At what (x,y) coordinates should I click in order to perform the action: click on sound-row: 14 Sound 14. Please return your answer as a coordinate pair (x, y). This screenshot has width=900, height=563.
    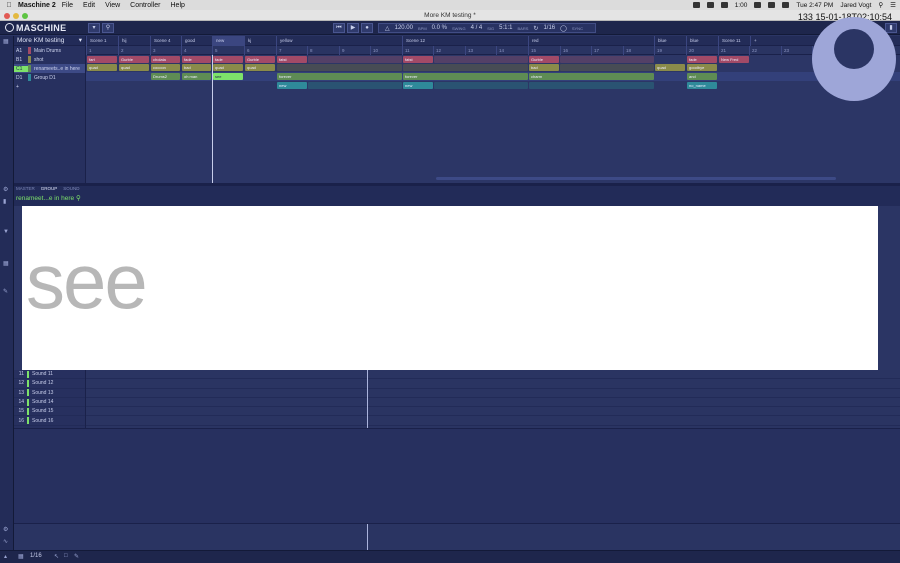
    Looking at the image, I should click on (49, 403).